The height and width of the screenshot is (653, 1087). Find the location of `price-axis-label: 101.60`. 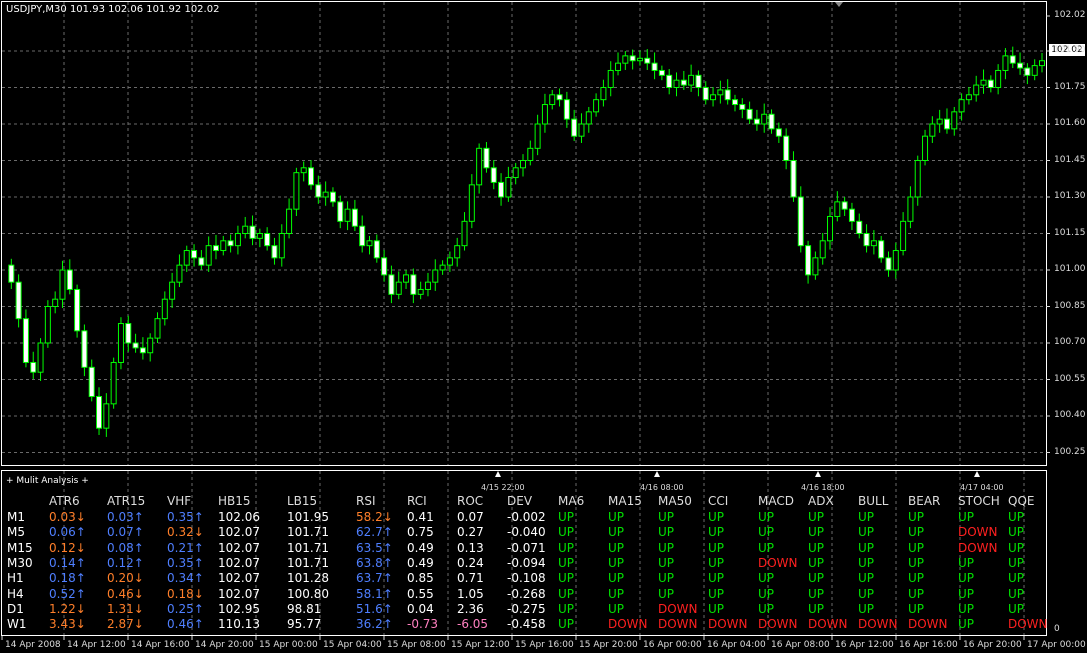

price-axis-label: 101.60 is located at coordinates (1070, 123).